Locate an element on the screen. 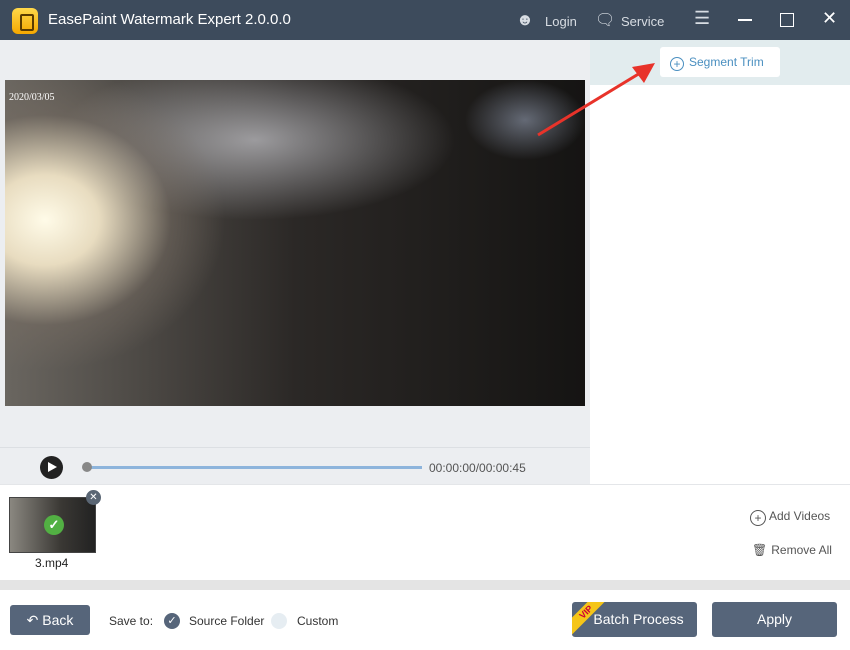 This screenshot has width=850, height=650. play-icon is located at coordinates (51, 467).